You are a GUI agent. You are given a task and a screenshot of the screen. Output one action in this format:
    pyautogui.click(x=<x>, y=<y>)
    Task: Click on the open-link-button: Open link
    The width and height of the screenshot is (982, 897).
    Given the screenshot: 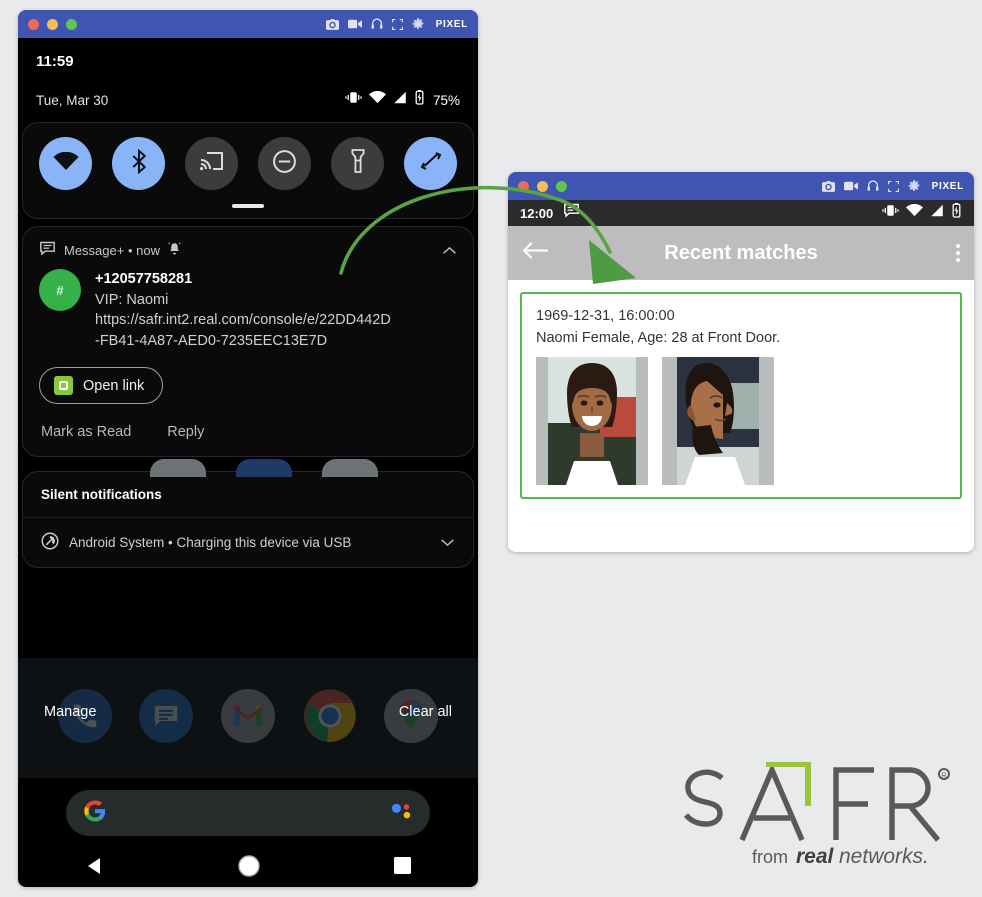 What is the action you would take?
    pyautogui.click(x=101, y=385)
    